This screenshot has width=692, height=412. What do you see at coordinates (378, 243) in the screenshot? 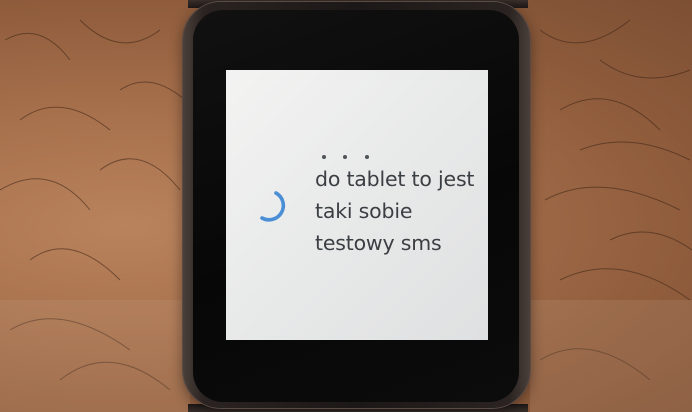
I see `message-line: testowy sms` at bounding box center [378, 243].